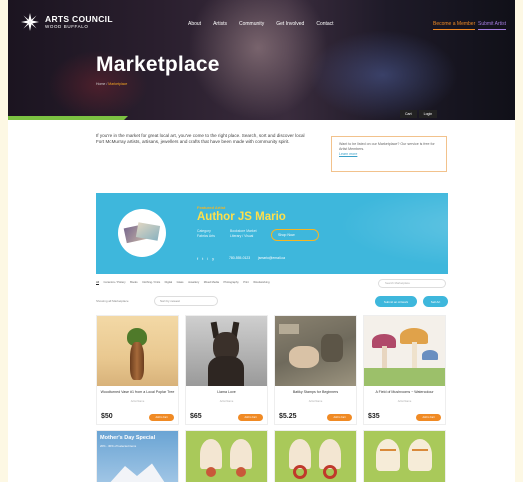 The image size is (523, 482). Describe the element at coordinates (396, 301) in the screenshot. I see `submit-artwork-button: Submit an Artwork` at that location.